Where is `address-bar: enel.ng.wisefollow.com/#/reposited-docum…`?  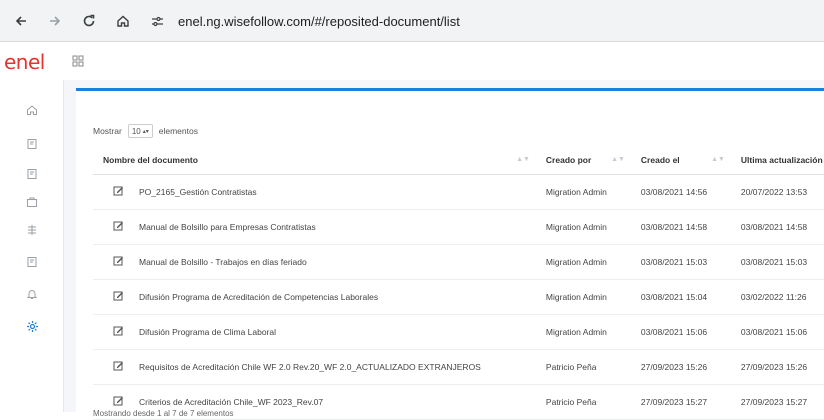
address-bar: enel.ng.wisefollow.com/#/reposited-docum… is located at coordinates (303, 21).